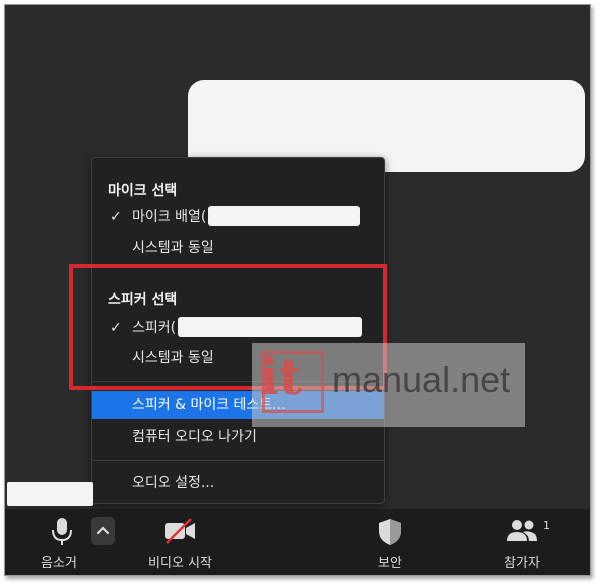 This screenshot has height=584, width=600. I want to click on participants-icon, so click(522, 532).